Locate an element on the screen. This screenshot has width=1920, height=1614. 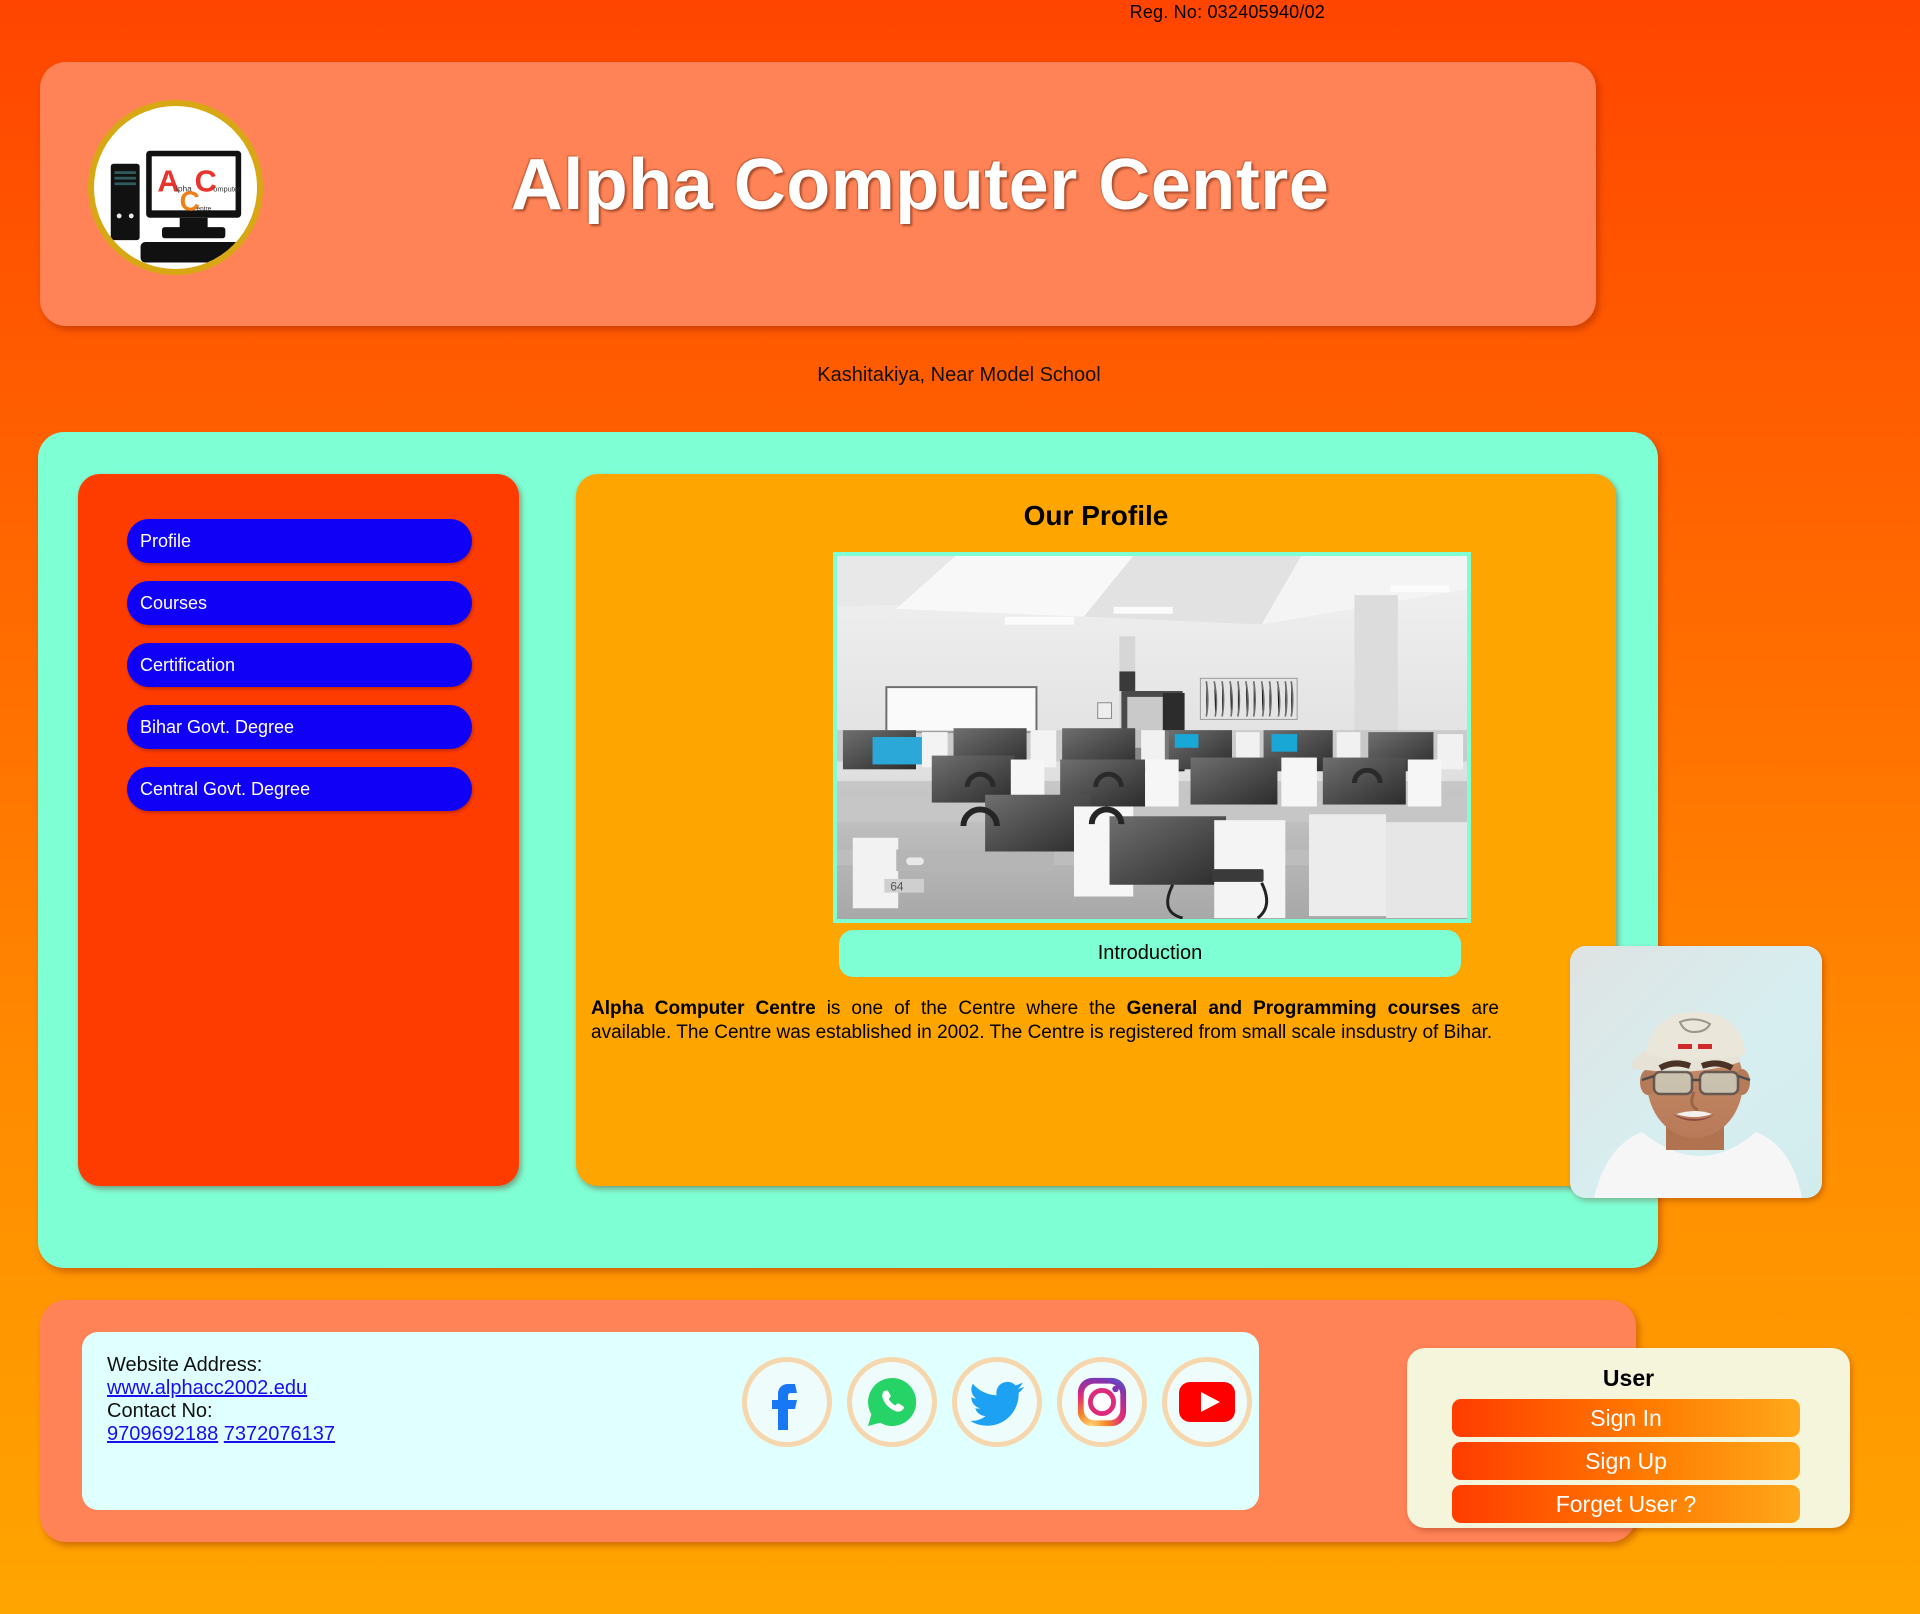
address-text: Kashitakiya, Near Model School is located at coordinates (959, 375).